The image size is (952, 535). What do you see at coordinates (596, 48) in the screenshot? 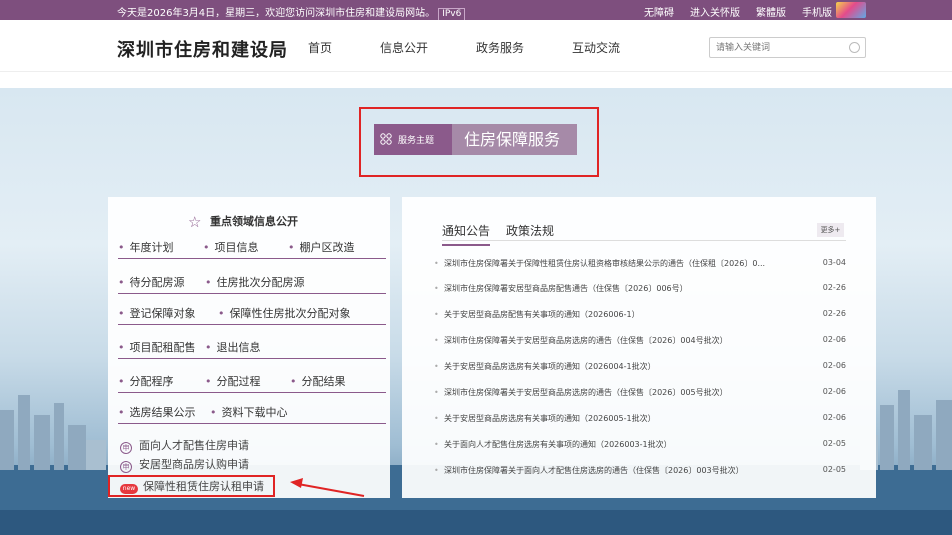
I see `nav-interaction: 互动交流` at bounding box center [596, 48].